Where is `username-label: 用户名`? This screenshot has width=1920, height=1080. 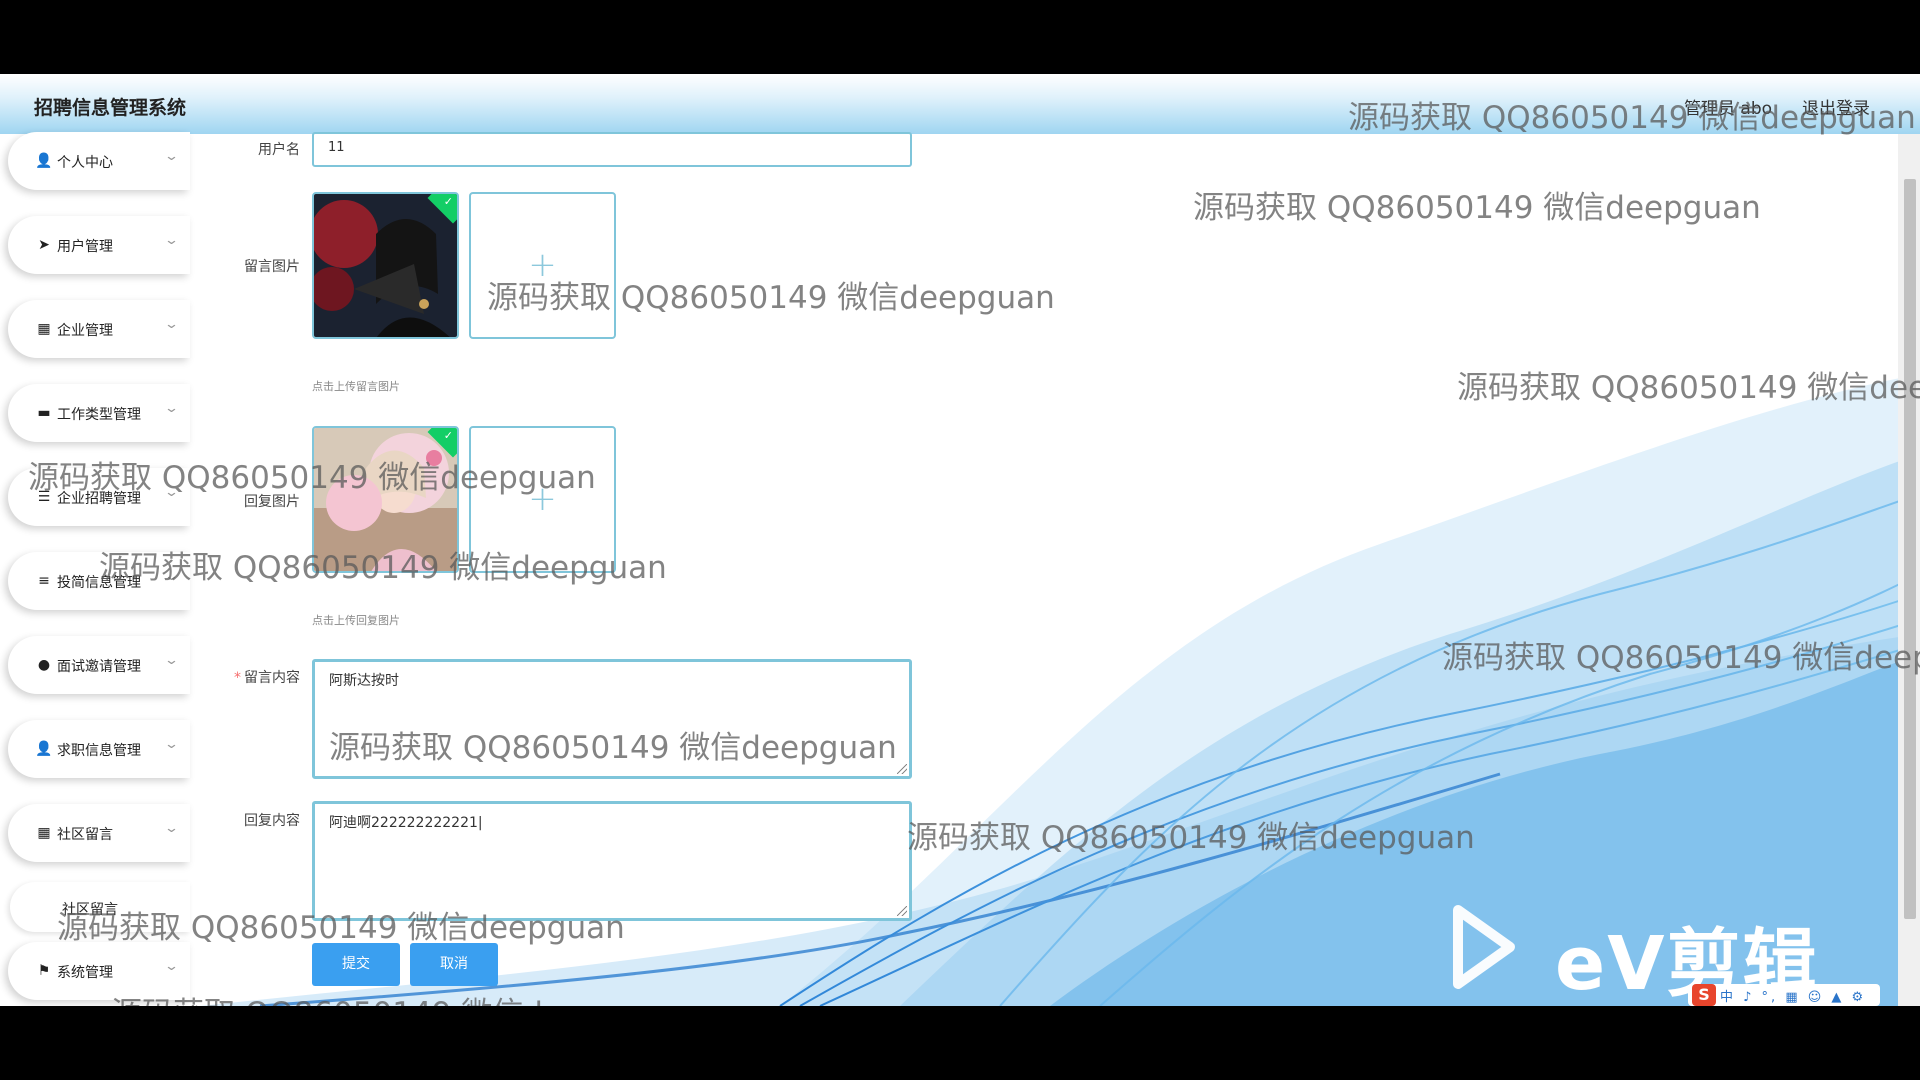
username-label: 用户名 is located at coordinates (279, 150).